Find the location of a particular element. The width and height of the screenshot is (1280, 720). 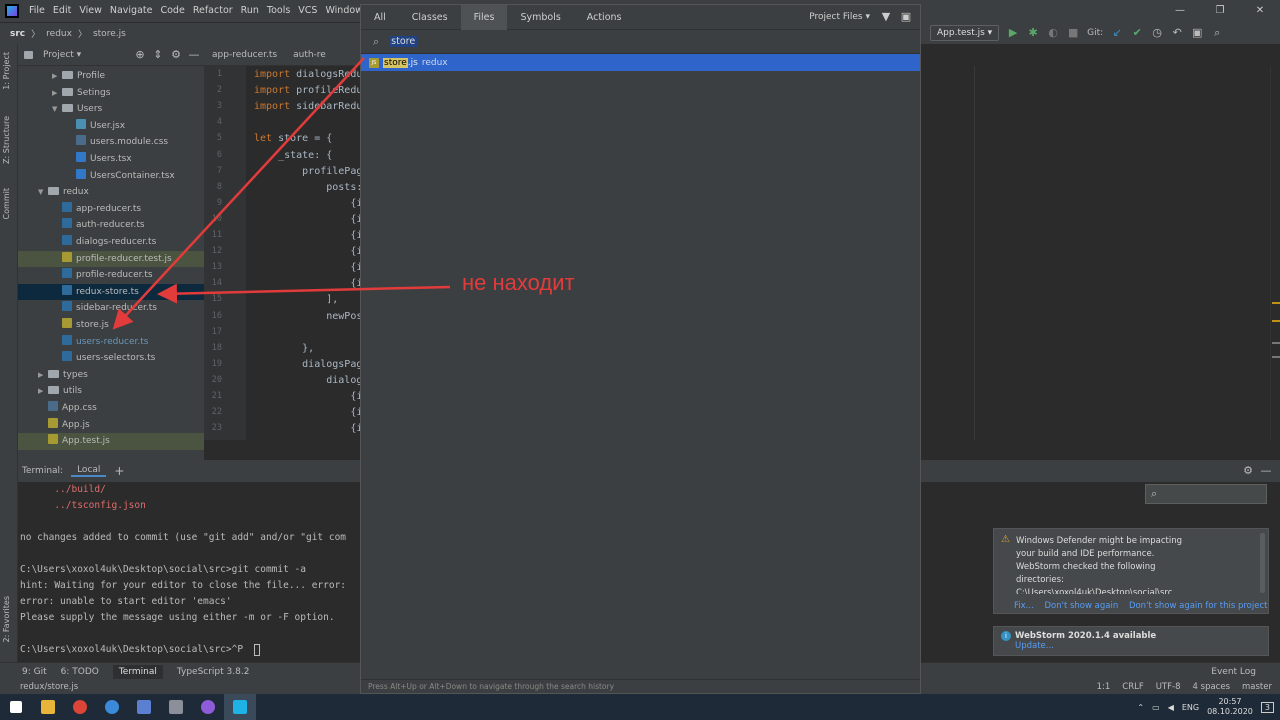

annotation-arrow-to-store-js is located at coordinates (238, 193).